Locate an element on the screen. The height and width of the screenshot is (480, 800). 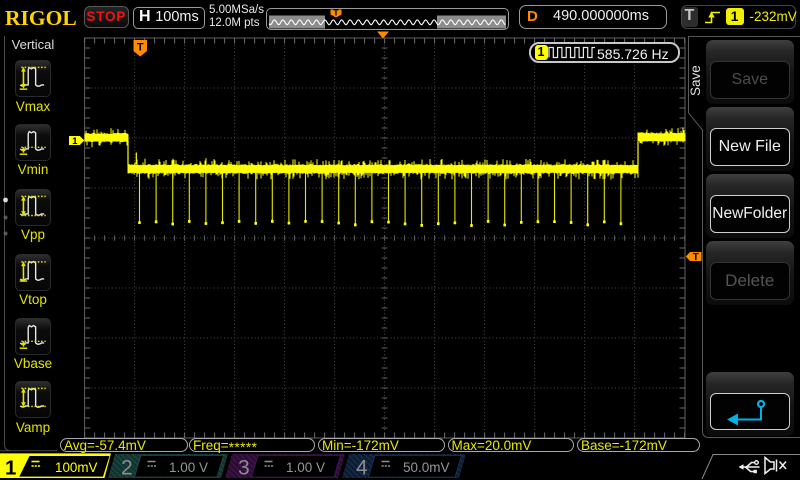
svg-text: 100mV is located at coordinates (76, 467).